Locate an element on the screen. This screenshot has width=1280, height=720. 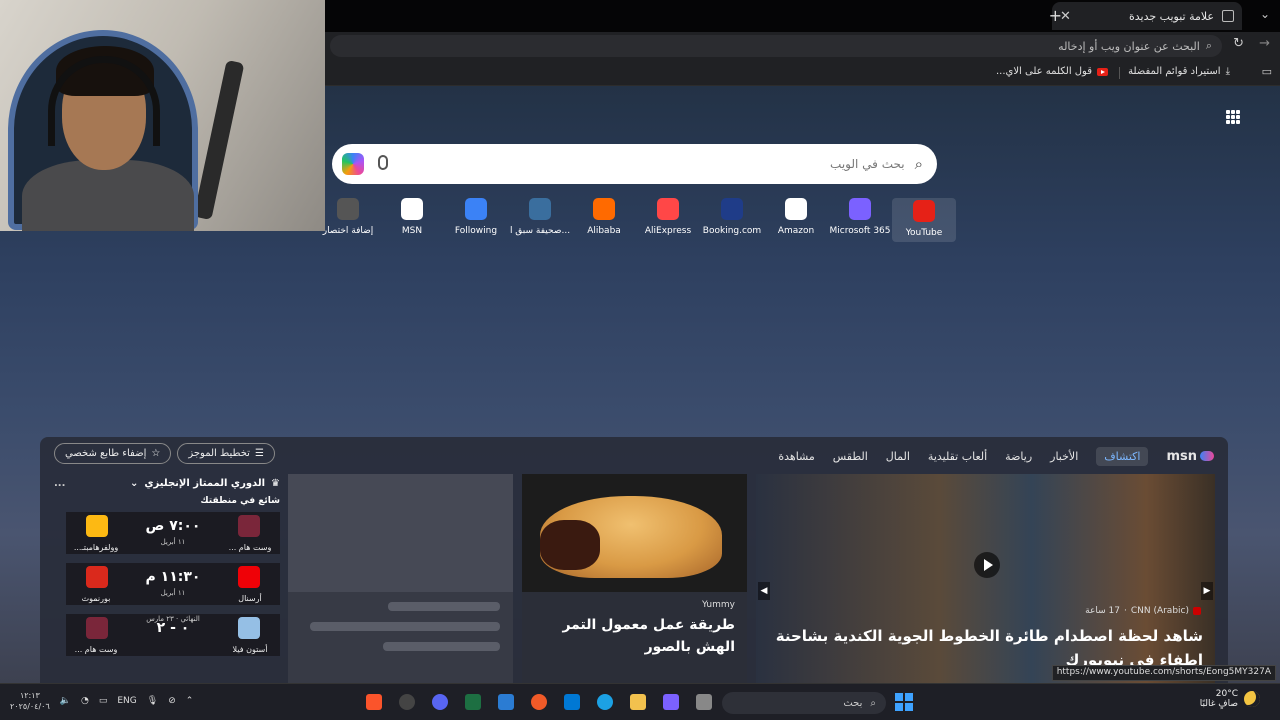
volume-icon: 🔈 is located at coordinates (65, 701).